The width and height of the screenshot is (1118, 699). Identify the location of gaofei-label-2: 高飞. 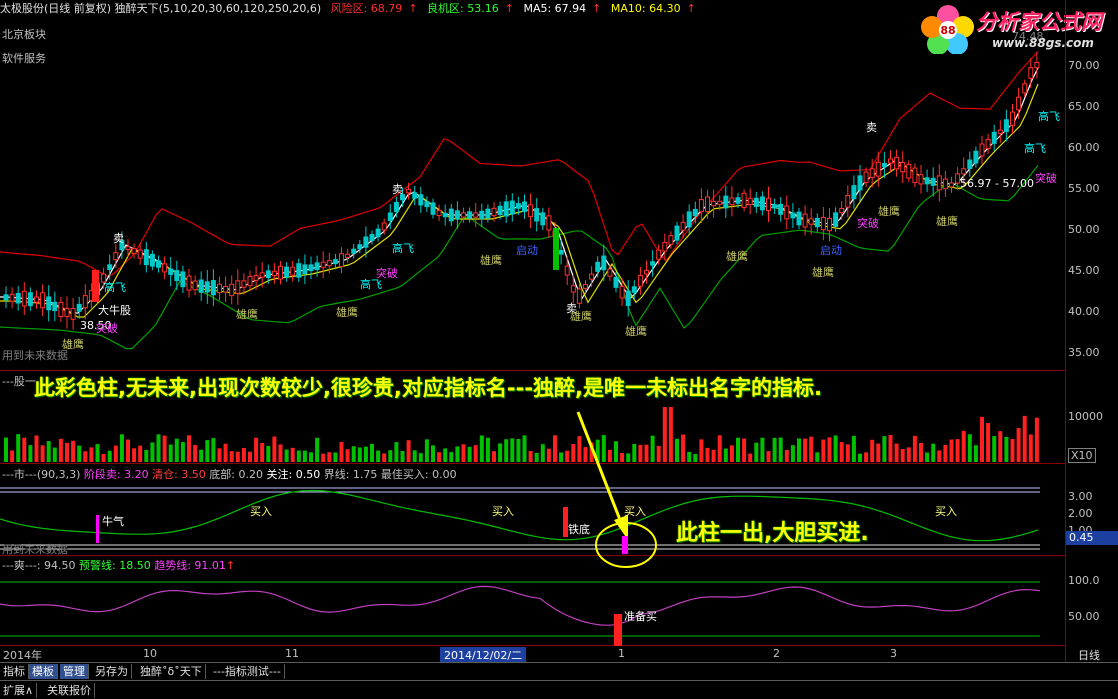
(403, 248).